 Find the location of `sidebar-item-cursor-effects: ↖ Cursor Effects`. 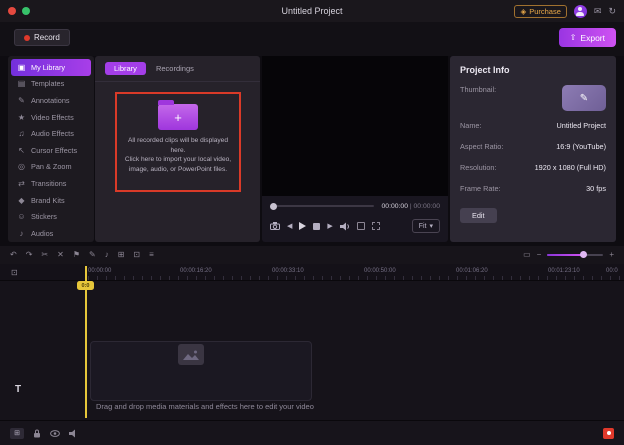

sidebar-item-cursor-effects: ↖ Cursor Effects is located at coordinates (51, 150).